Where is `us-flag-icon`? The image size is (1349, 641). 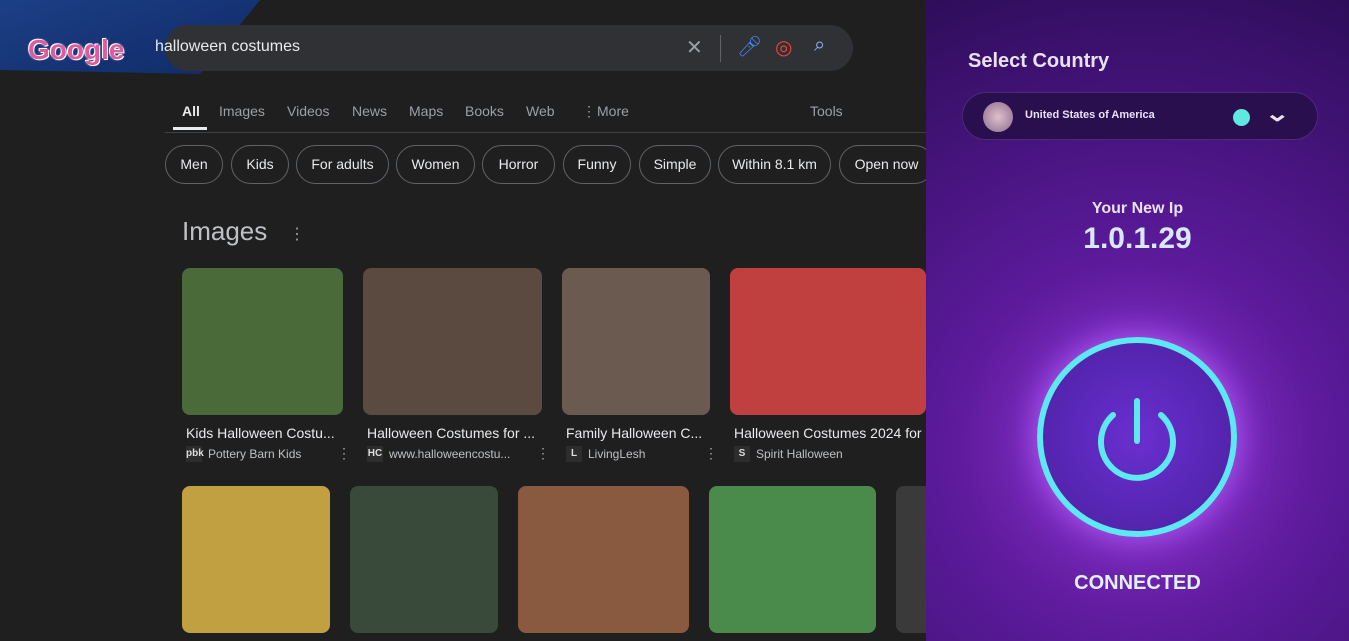 us-flag-icon is located at coordinates (998, 117).